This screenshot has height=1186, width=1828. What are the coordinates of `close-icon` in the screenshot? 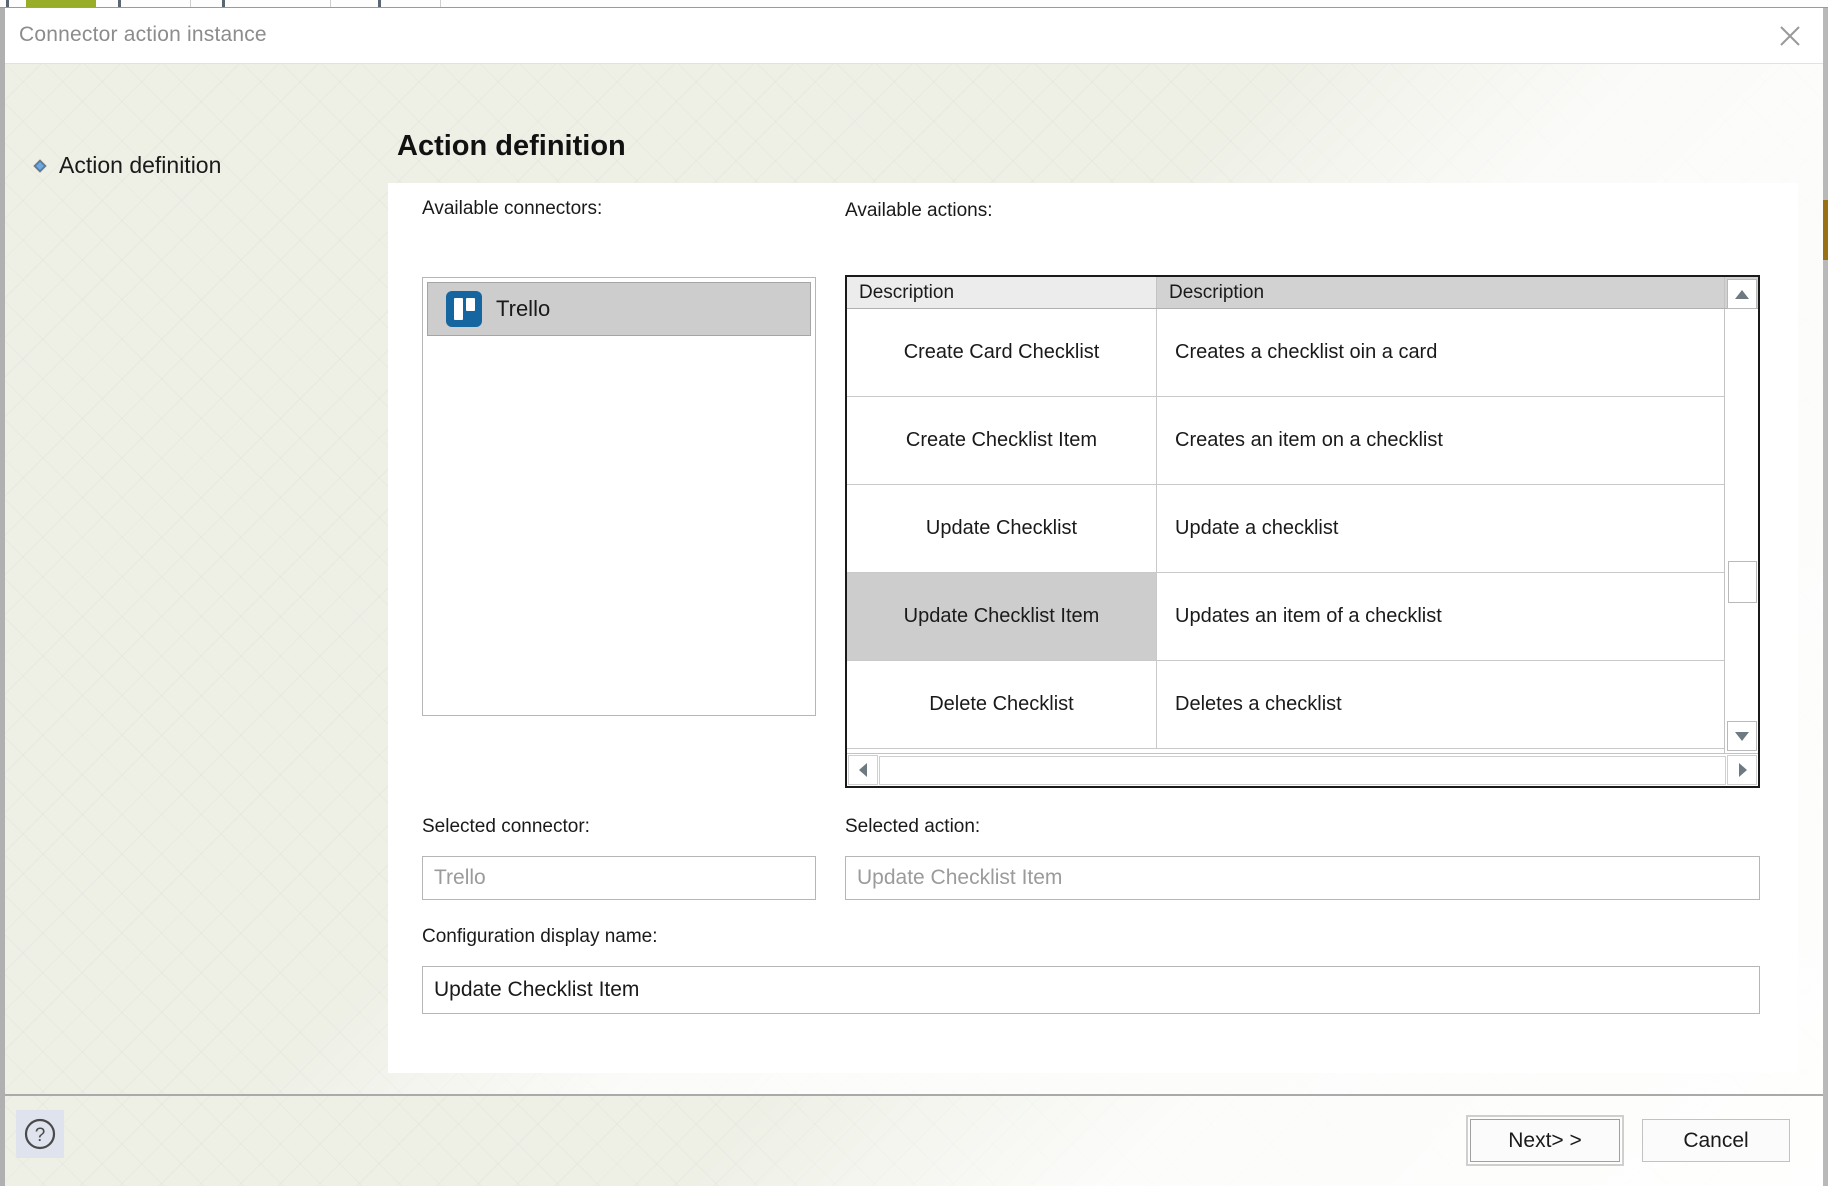 It's located at (1790, 35).